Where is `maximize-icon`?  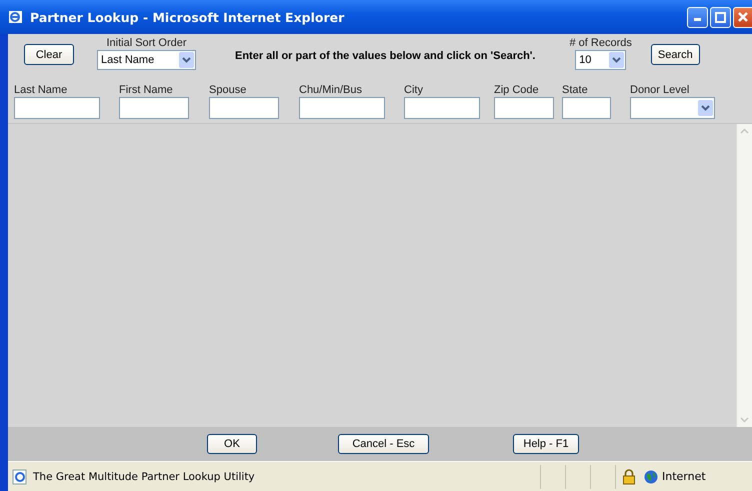 maximize-icon is located at coordinates (720, 17).